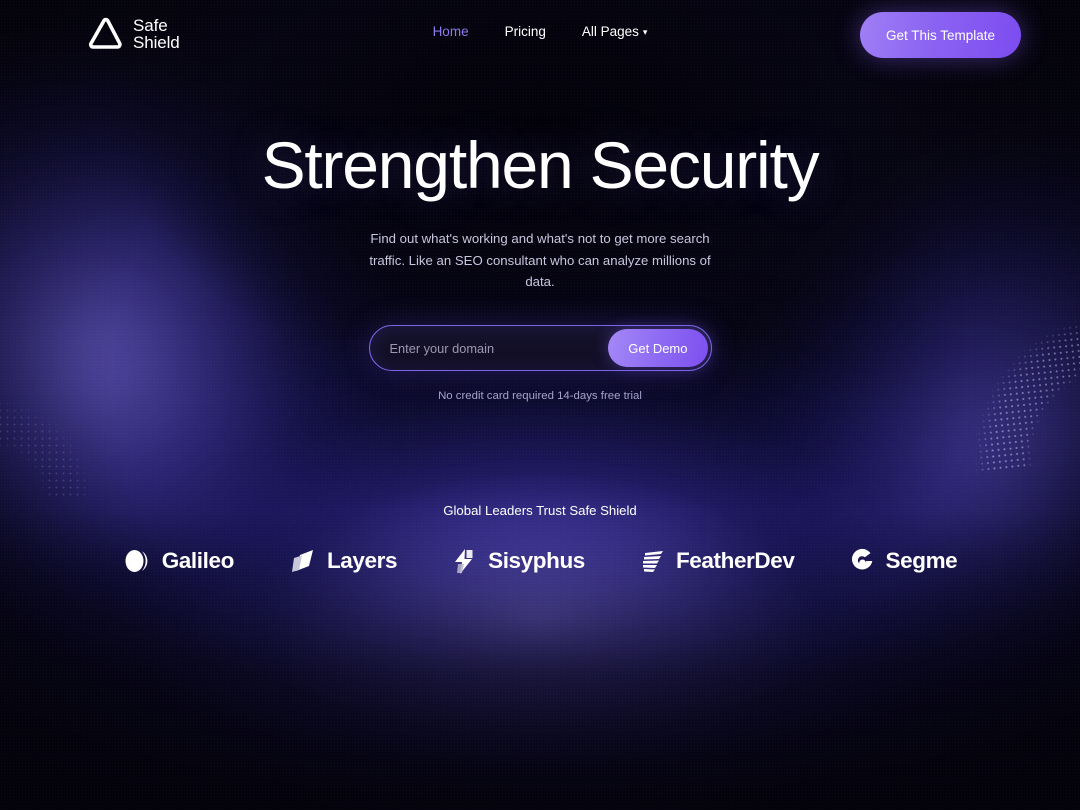 The width and height of the screenshot is (1080, 810). What do you see at coordinates (610, 31) in the screenshot?
I see `nav-label-all-pages: All Pages` at bounding box center [610, 31].